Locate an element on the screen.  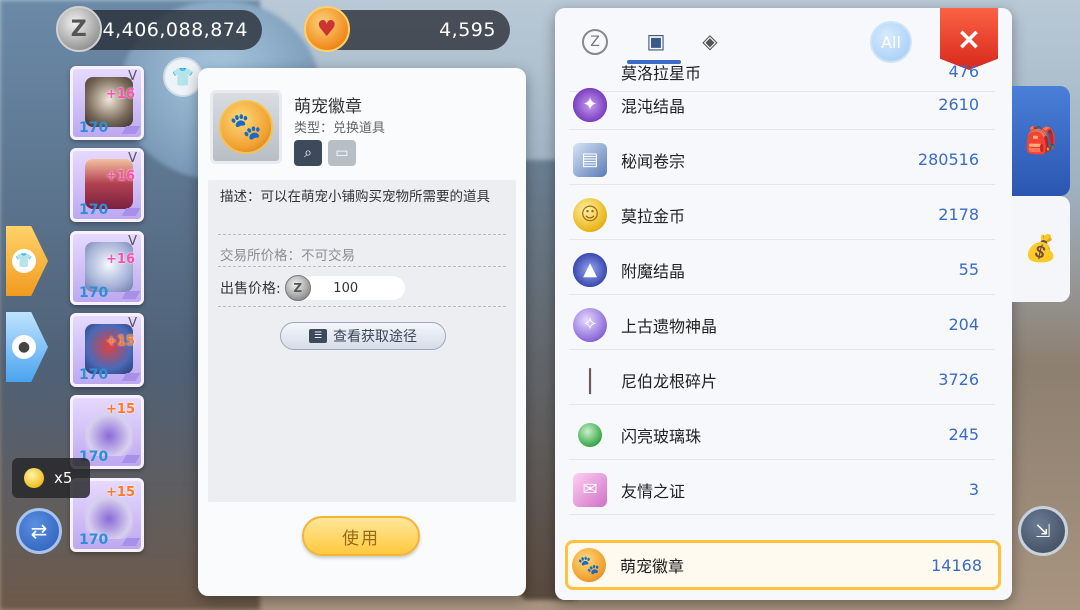
item-name: 闪亮玻璃珠 is located at coordinates (661, 436).